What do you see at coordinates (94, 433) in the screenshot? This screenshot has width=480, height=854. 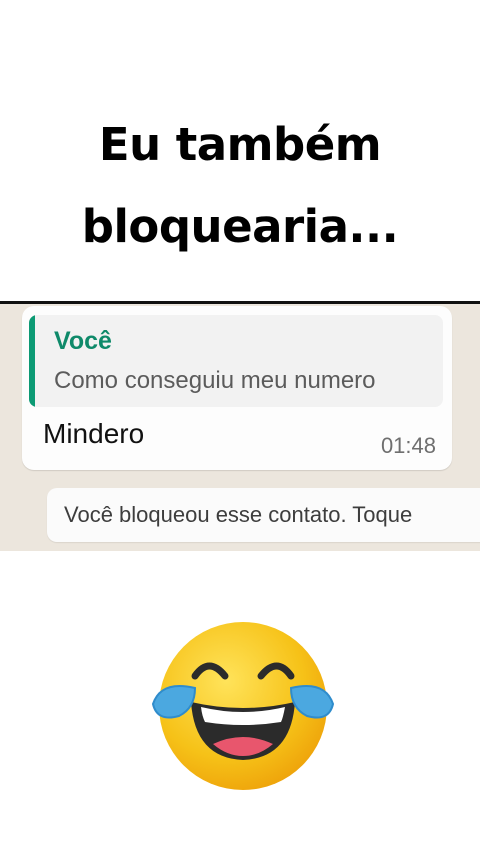 I see `message-text: Mindero` at bounding box center [94, 433].